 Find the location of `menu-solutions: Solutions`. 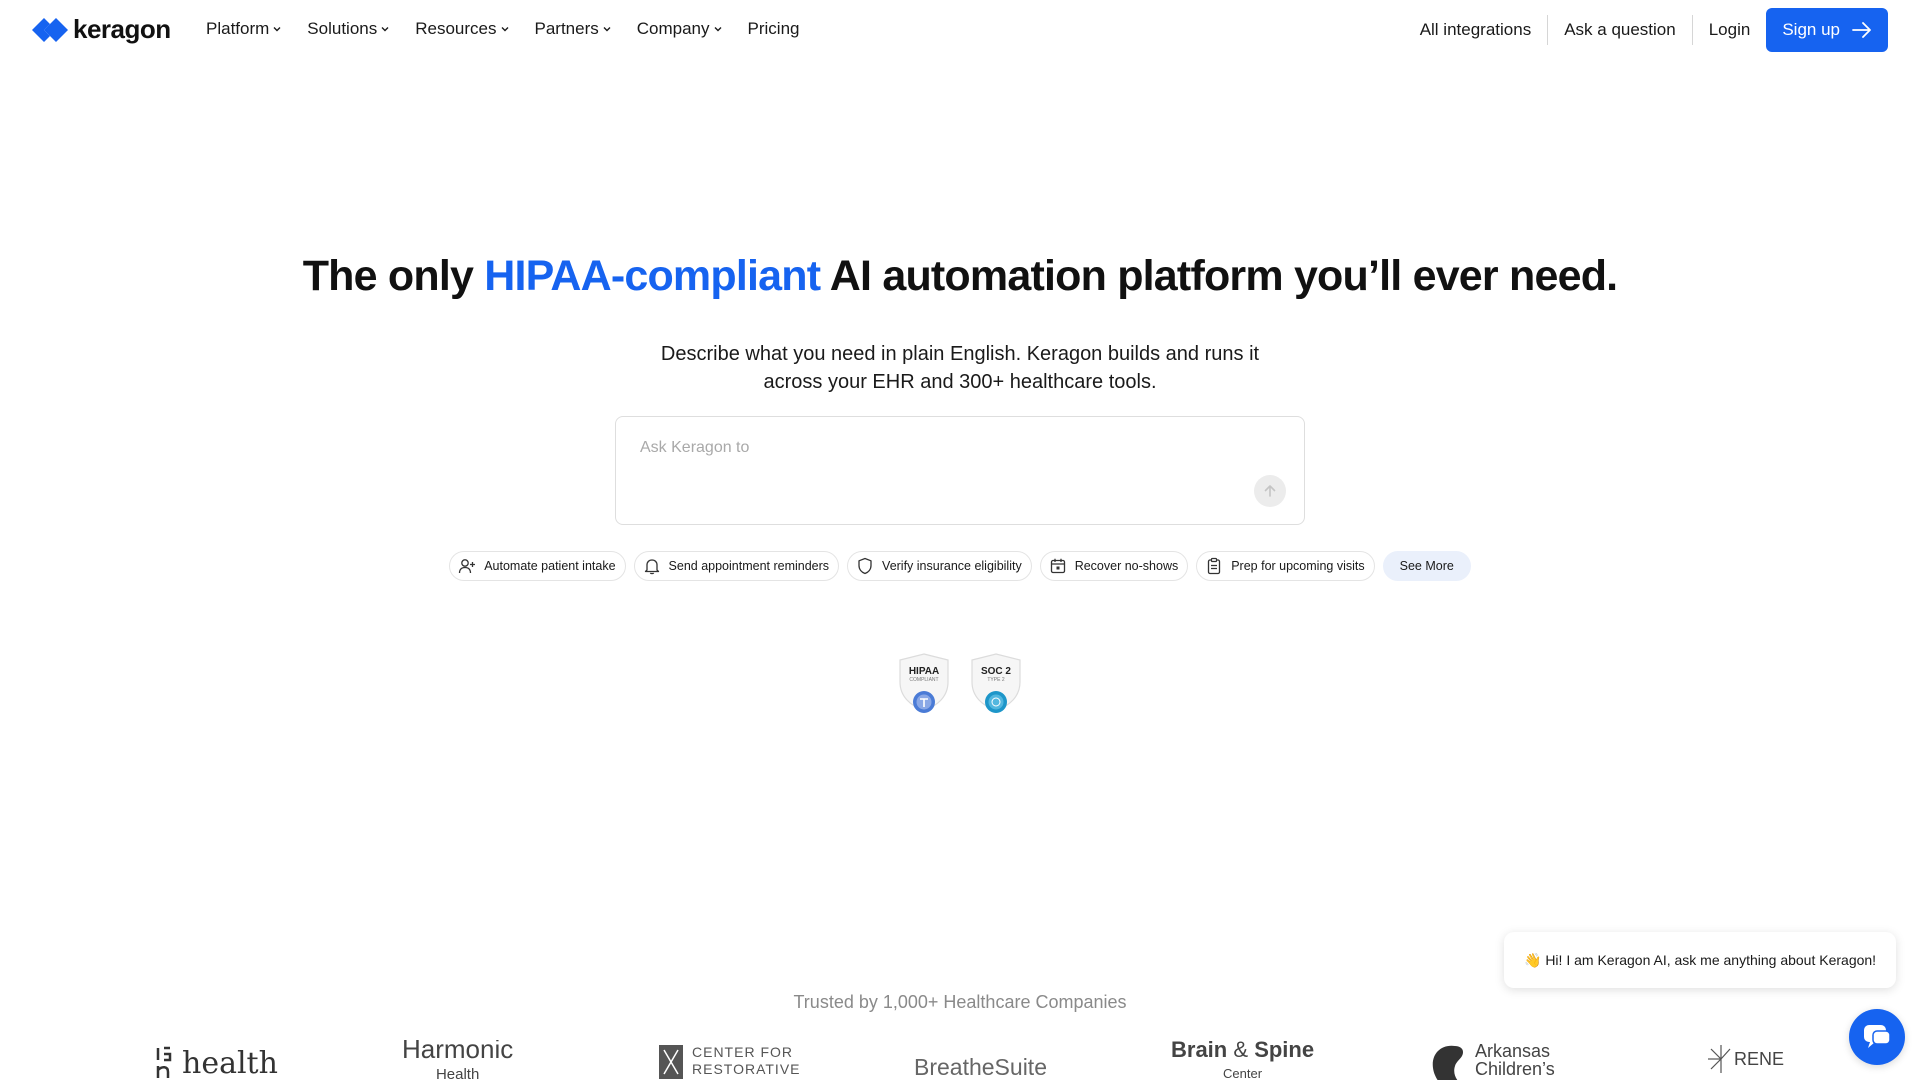

menu-solutions: Solutions is located at coordinates (348, 29).